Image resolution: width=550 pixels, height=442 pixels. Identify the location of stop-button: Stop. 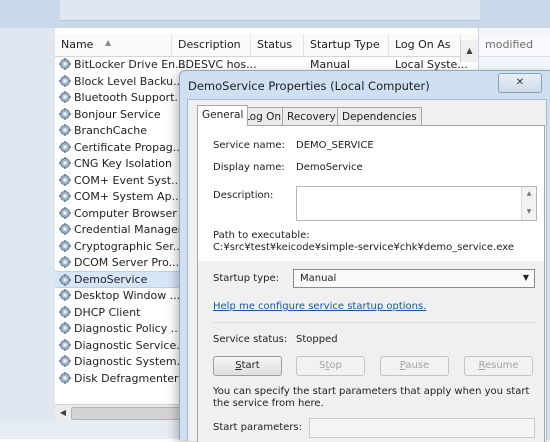
(330, 366).